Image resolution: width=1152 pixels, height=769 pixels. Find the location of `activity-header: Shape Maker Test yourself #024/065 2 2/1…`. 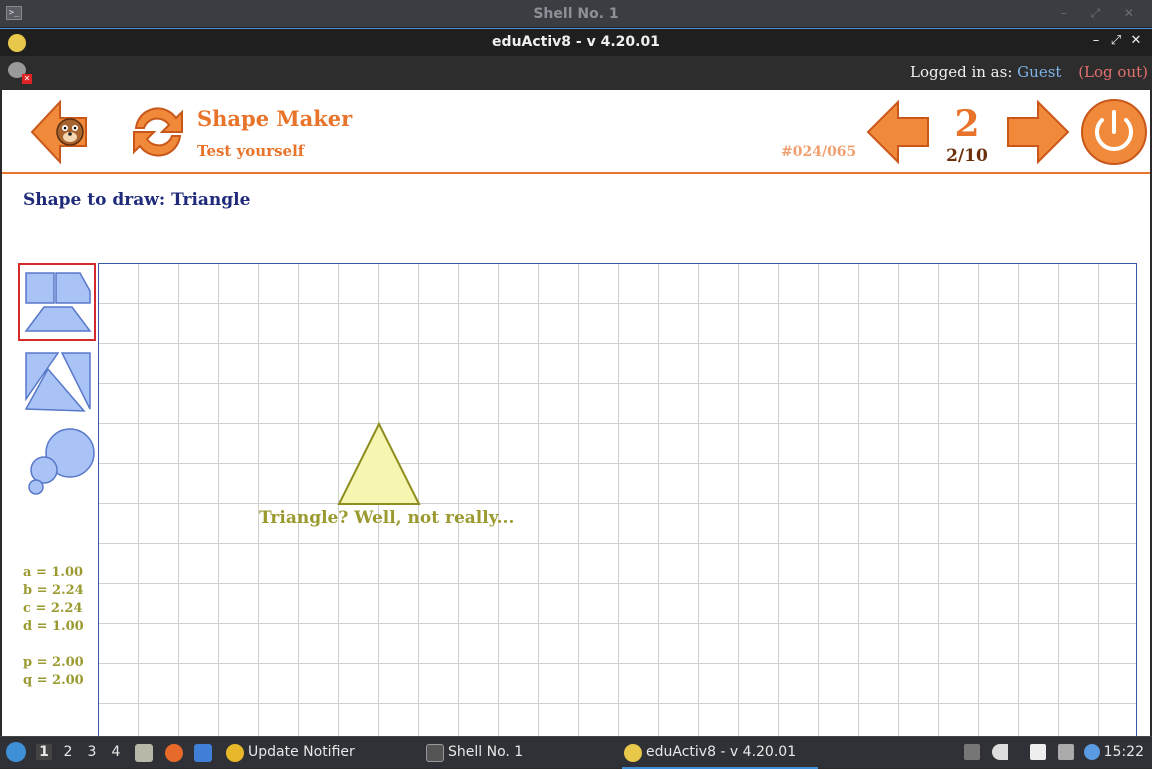

activity-header: Shape Maker Test yourself #024/065 2 2/1… is located at coordinates (576, 132).